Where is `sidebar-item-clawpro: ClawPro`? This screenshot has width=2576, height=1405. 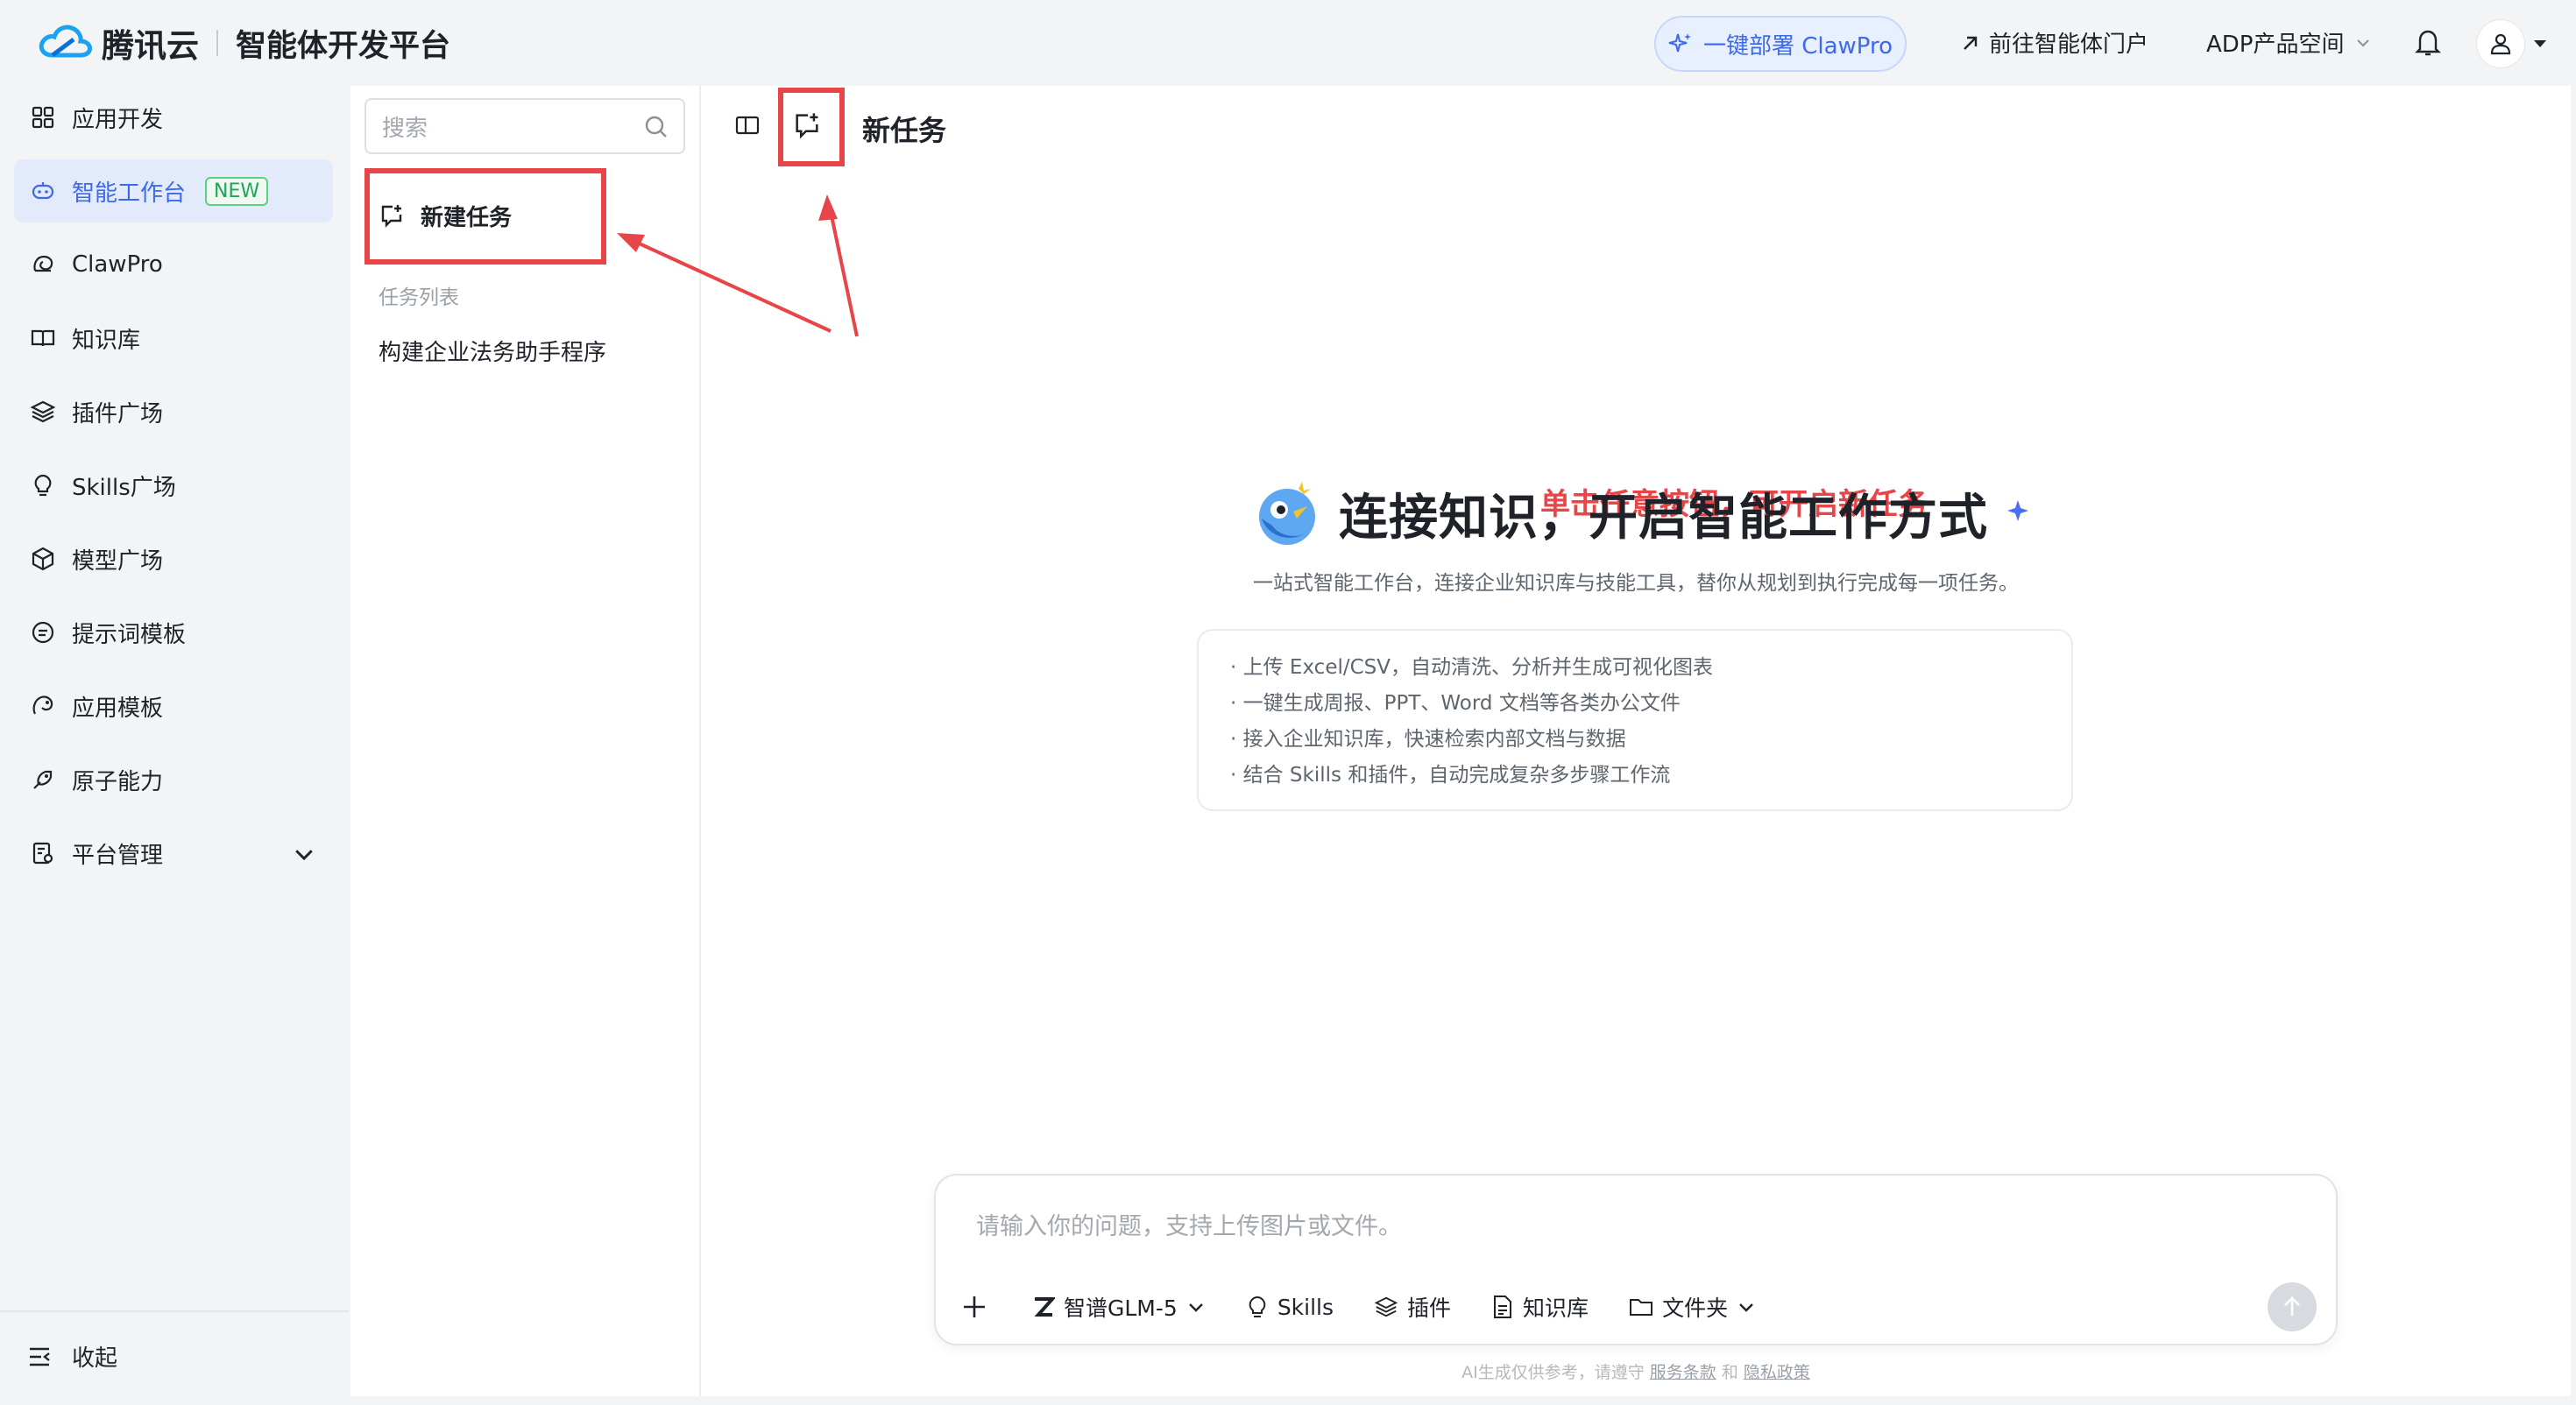
sidebar-item-clawpro: ClawPro is located at coordinates (173, 264).